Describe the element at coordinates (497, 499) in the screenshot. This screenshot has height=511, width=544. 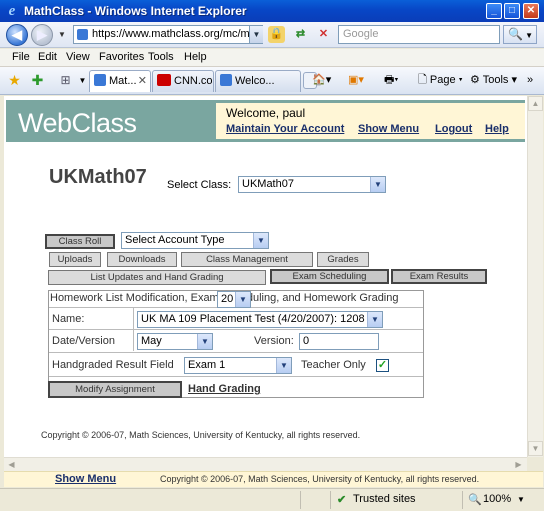
I see `zoom-level: 100%` at that location.